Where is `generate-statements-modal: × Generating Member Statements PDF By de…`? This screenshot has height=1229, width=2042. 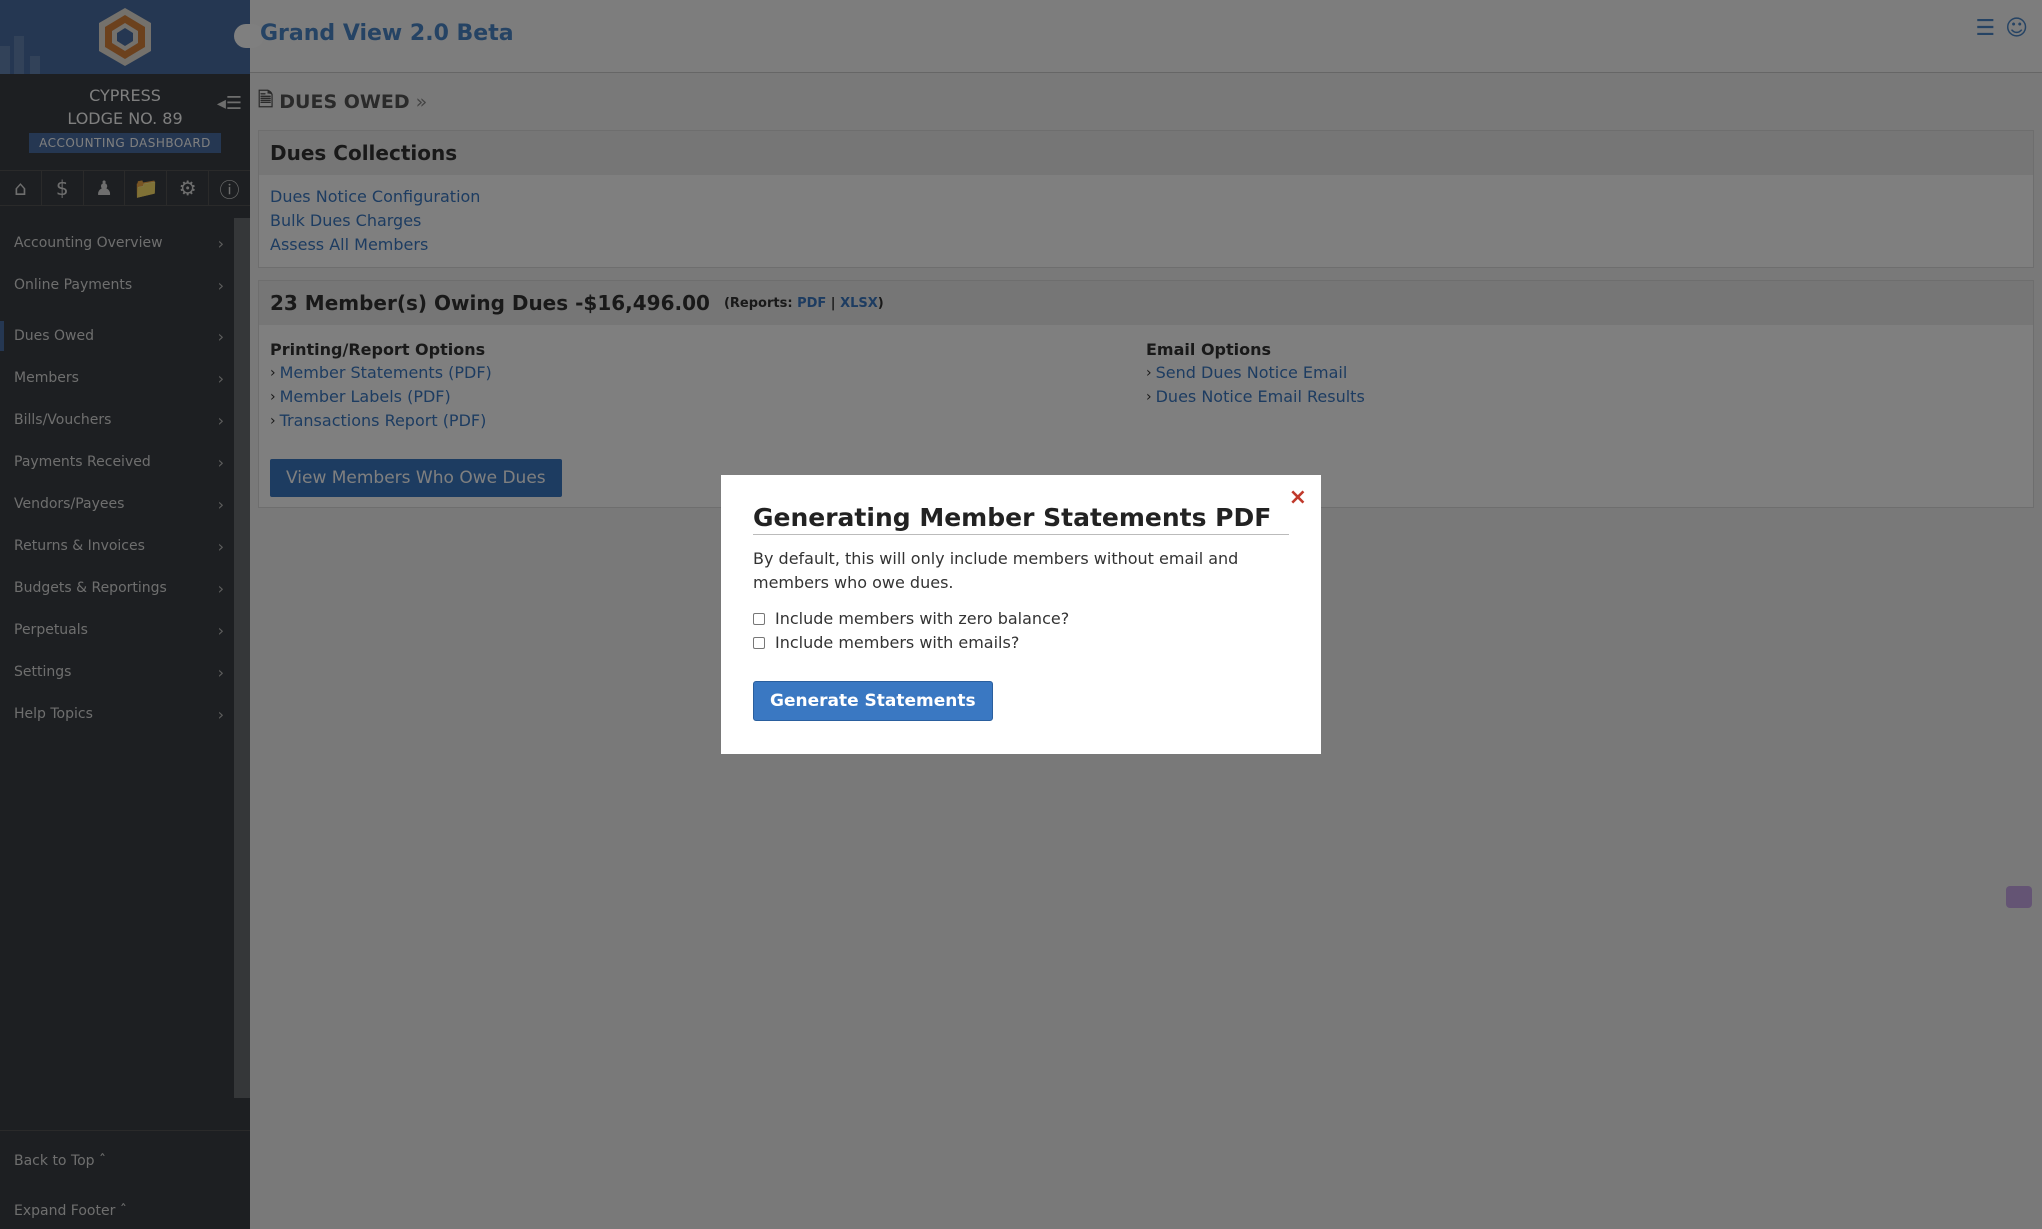 generate-statements-modal: × Generating Member Statements PDF By de… is located at coordinates (1021, 614).